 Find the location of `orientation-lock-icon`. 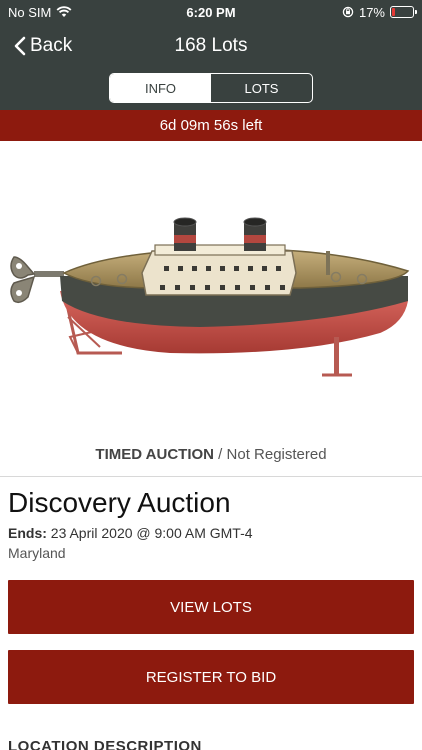

orientation-lock-icon is located at coordinates (348, 12).